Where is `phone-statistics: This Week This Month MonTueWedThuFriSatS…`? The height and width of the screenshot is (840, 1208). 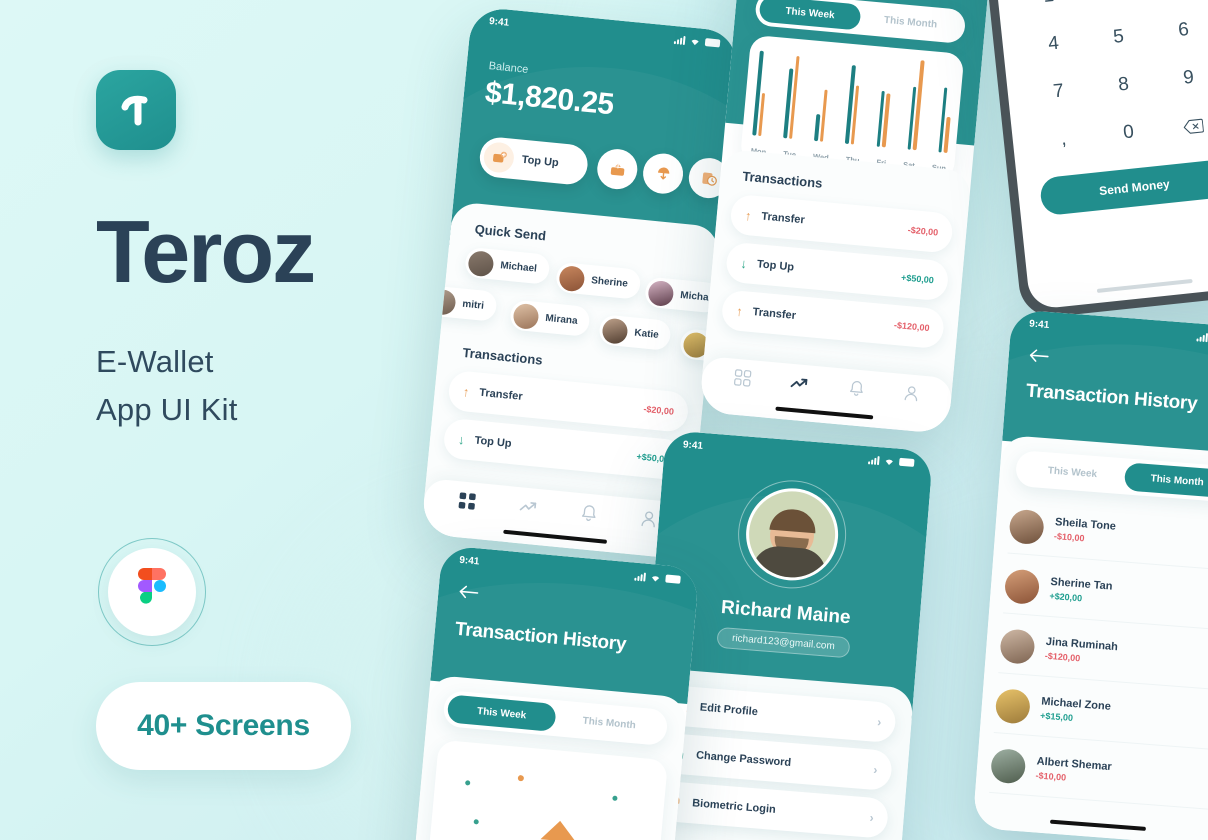 phone-statistics: This Week This Month MonTueWedThuFriSatS… is located at coordinates (847, 217).